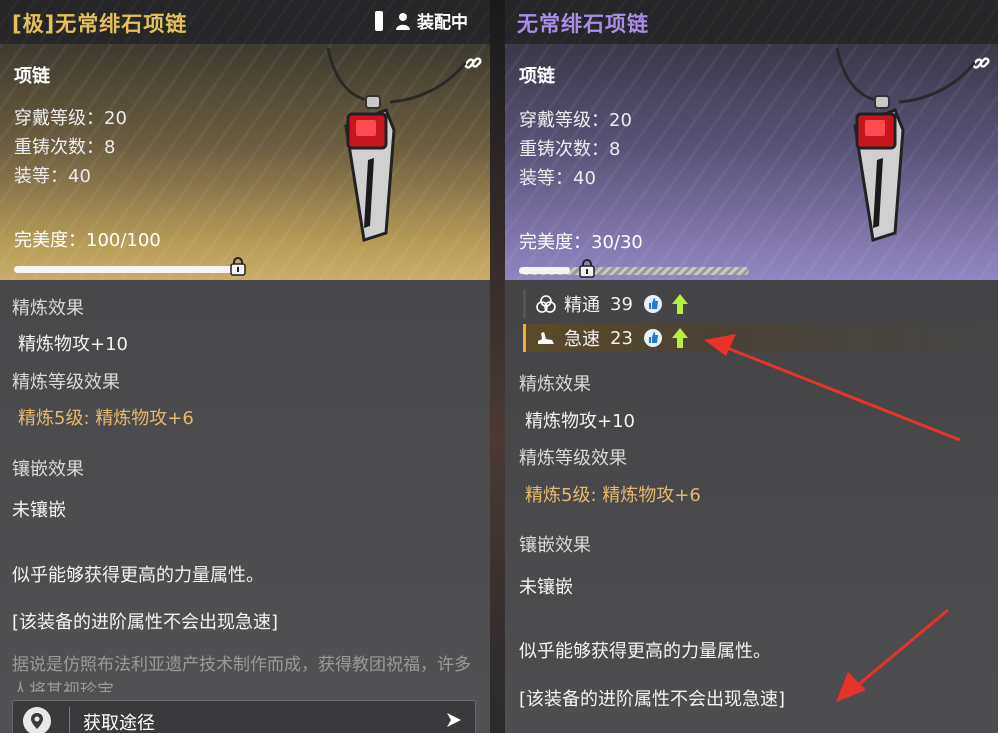  What do you see at coordinates (581, 242) in the screenshot?
I see `perfection-label: 完美度：30/30` at bounding box center [581, 242].